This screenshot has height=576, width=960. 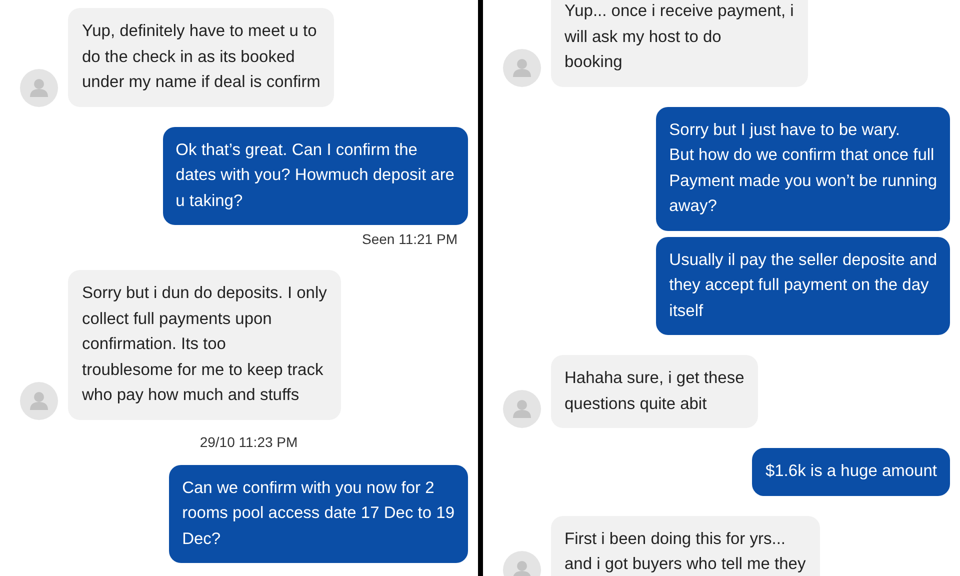 What do you see at coordinates (201, 57) in the screenshot?
I see `received-message: Yup, definitely have to meet u to do the check in as its booked under my name if deal is confirm` at bounding box center [201, 57].